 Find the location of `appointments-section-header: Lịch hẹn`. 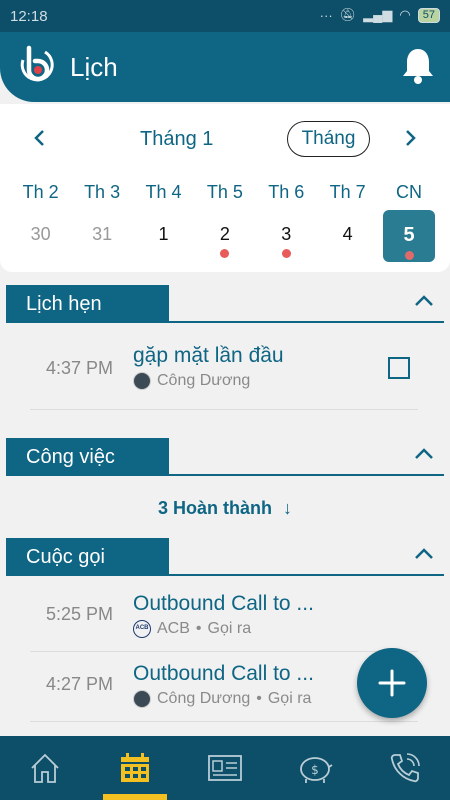

appointments-section-header: Lịch hẹn is located at coordinates (225, 304).